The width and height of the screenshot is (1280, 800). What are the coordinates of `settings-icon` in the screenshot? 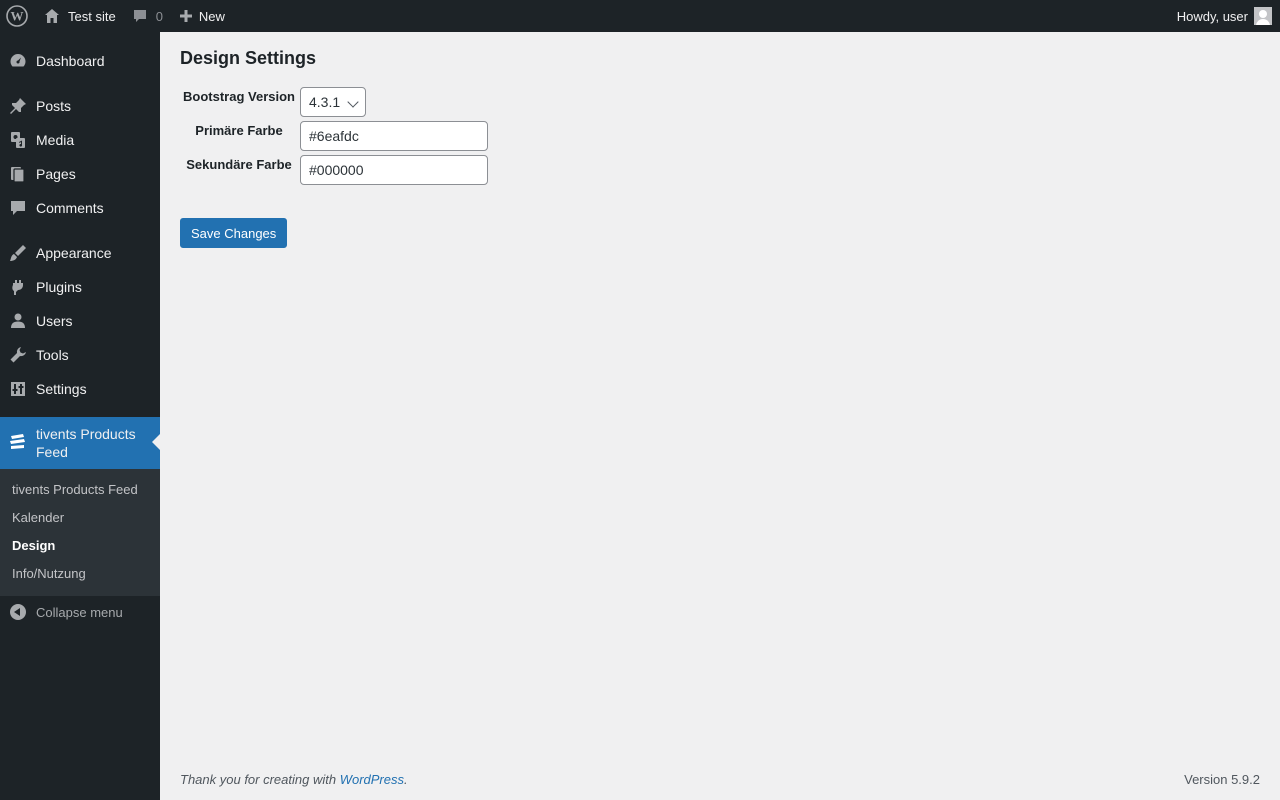 It's located at (18, 389).